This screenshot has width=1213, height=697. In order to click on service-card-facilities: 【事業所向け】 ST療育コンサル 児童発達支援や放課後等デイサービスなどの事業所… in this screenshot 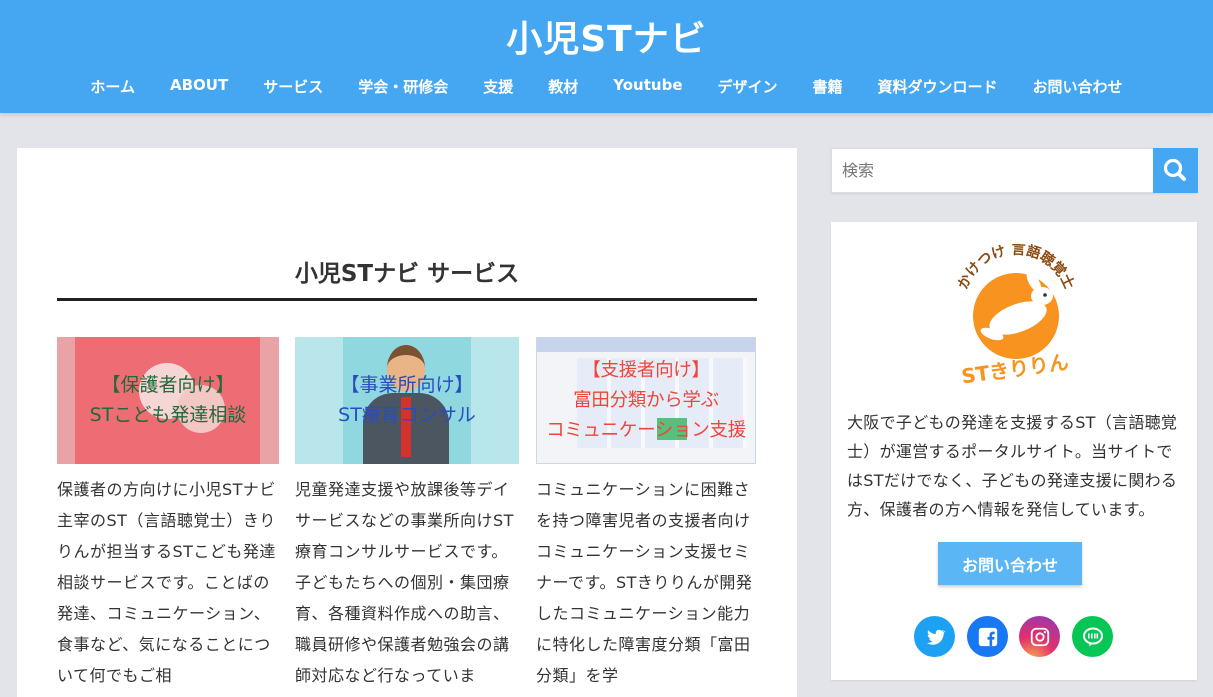, I will do `click(407, 514)`.